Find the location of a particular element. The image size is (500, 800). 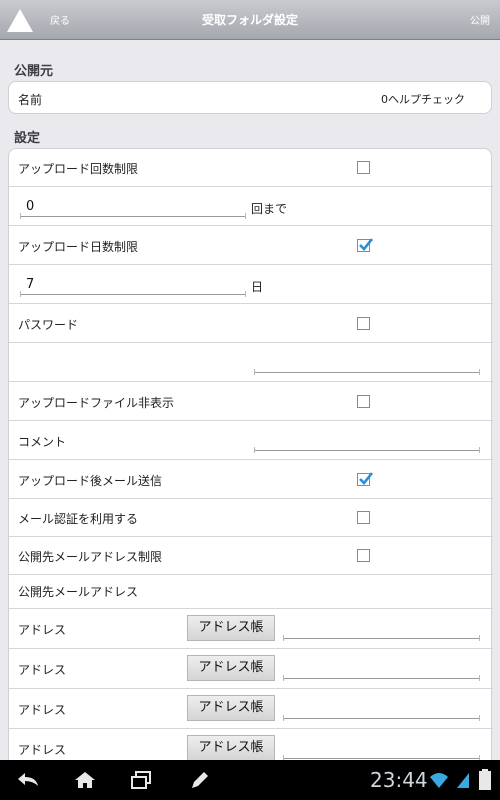

upload-count-limit-checkbox is located at coordinates (363, 167).